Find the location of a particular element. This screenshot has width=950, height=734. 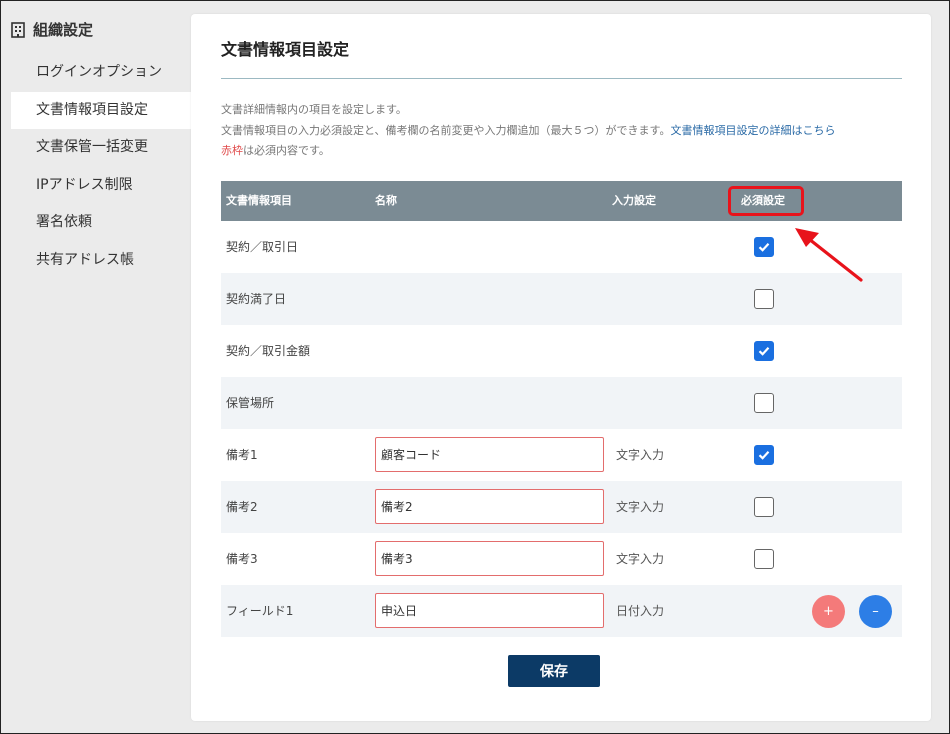

sidebar-item-signature-request: 署名依頼 is located at coordinates (101, 223).